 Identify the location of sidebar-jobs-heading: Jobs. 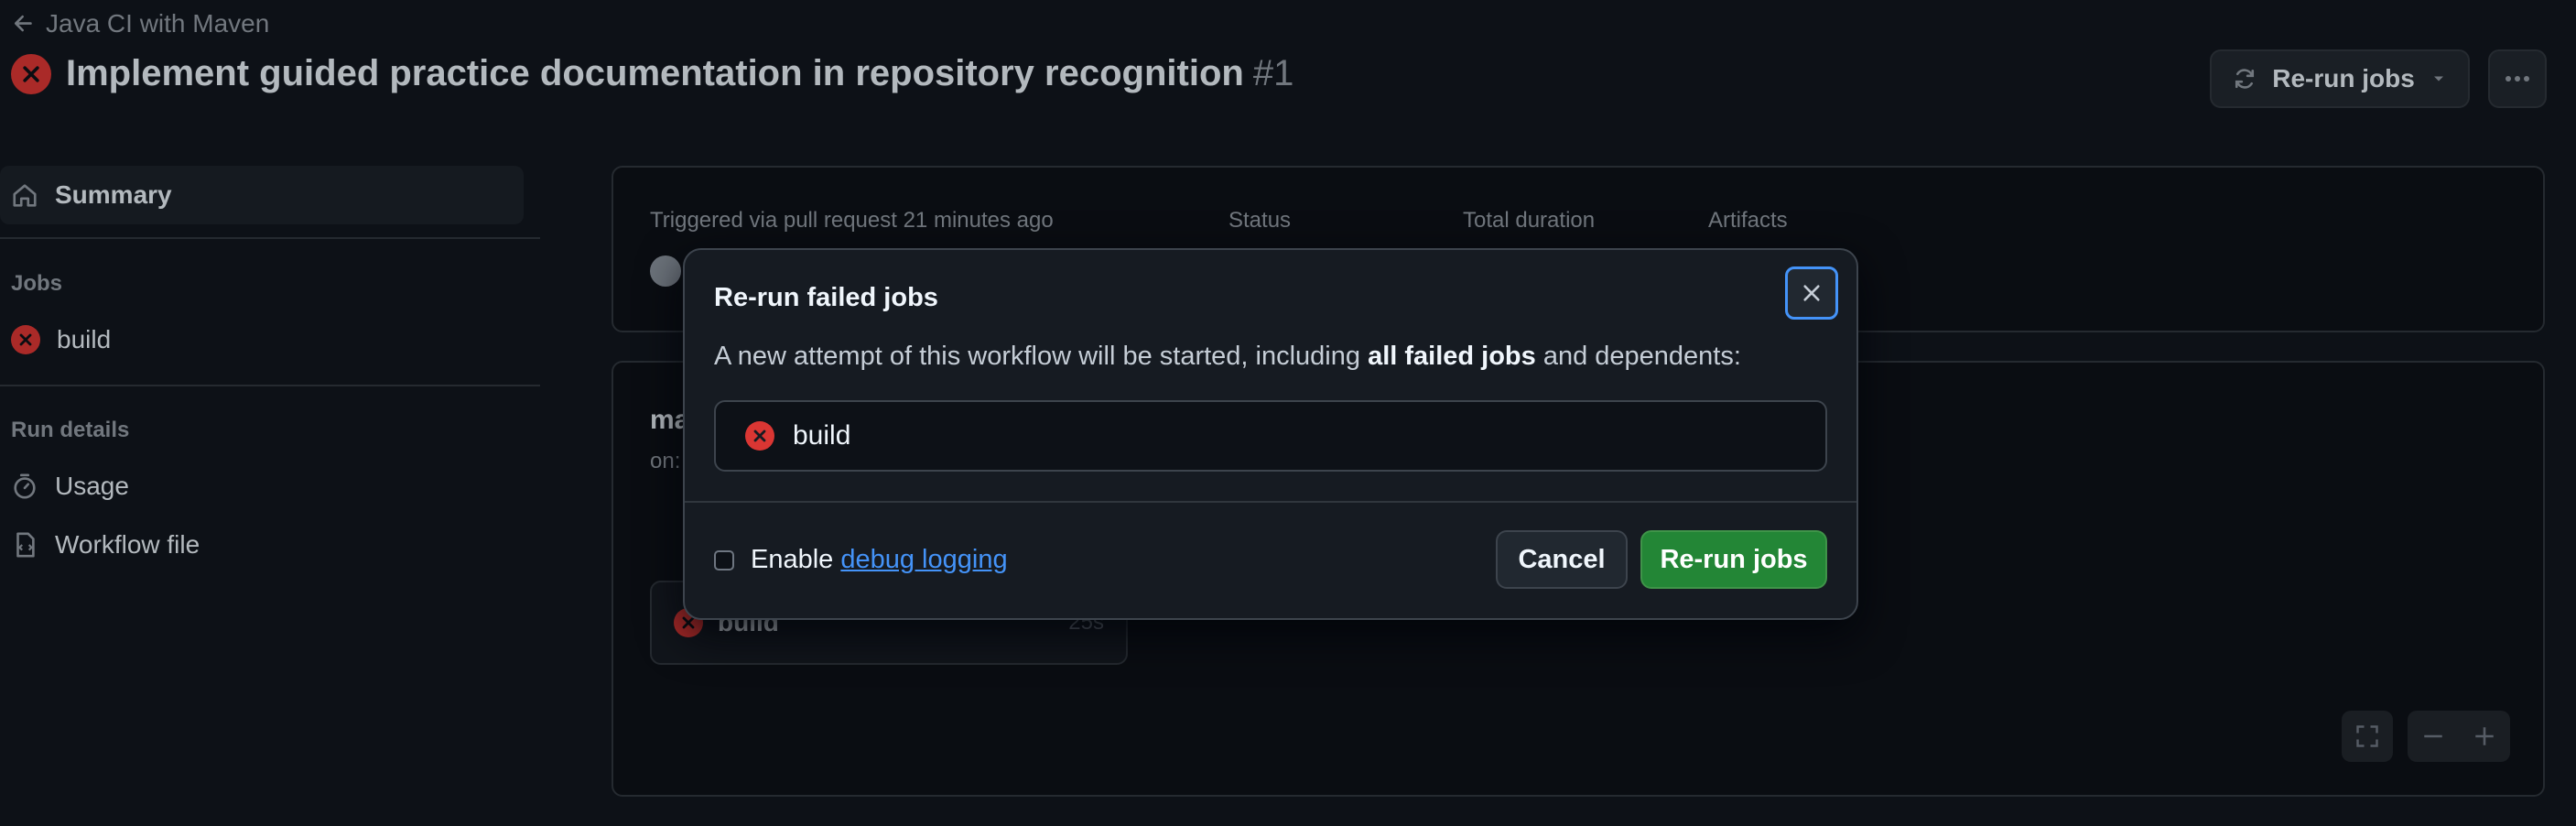
(37, 283).